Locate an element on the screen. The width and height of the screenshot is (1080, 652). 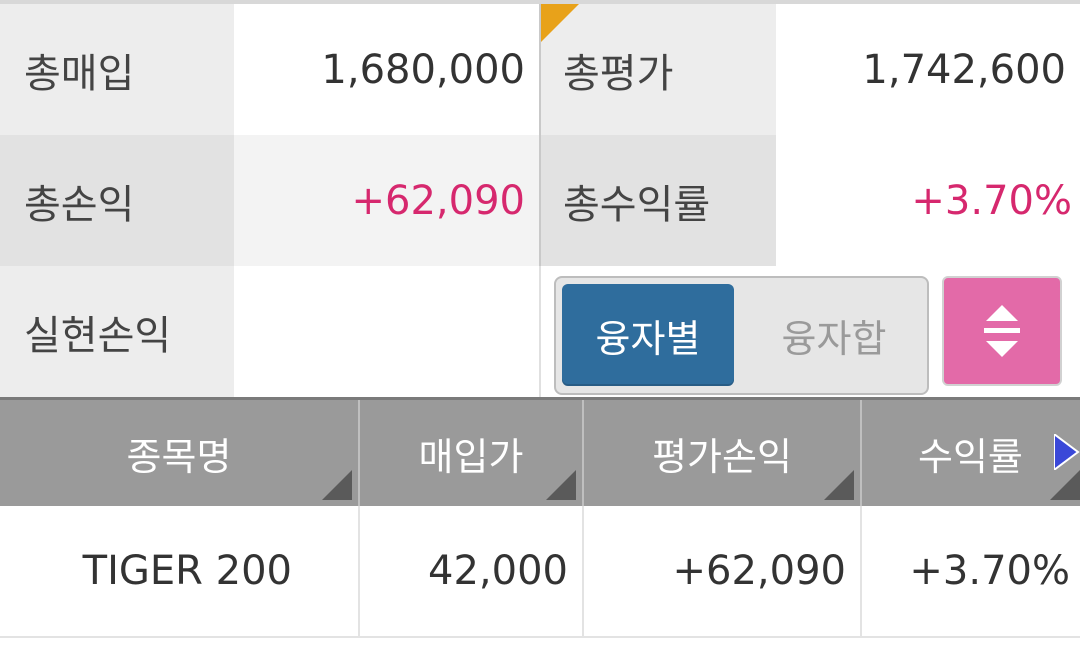
sort-button is located at coordinates (1002, 331).